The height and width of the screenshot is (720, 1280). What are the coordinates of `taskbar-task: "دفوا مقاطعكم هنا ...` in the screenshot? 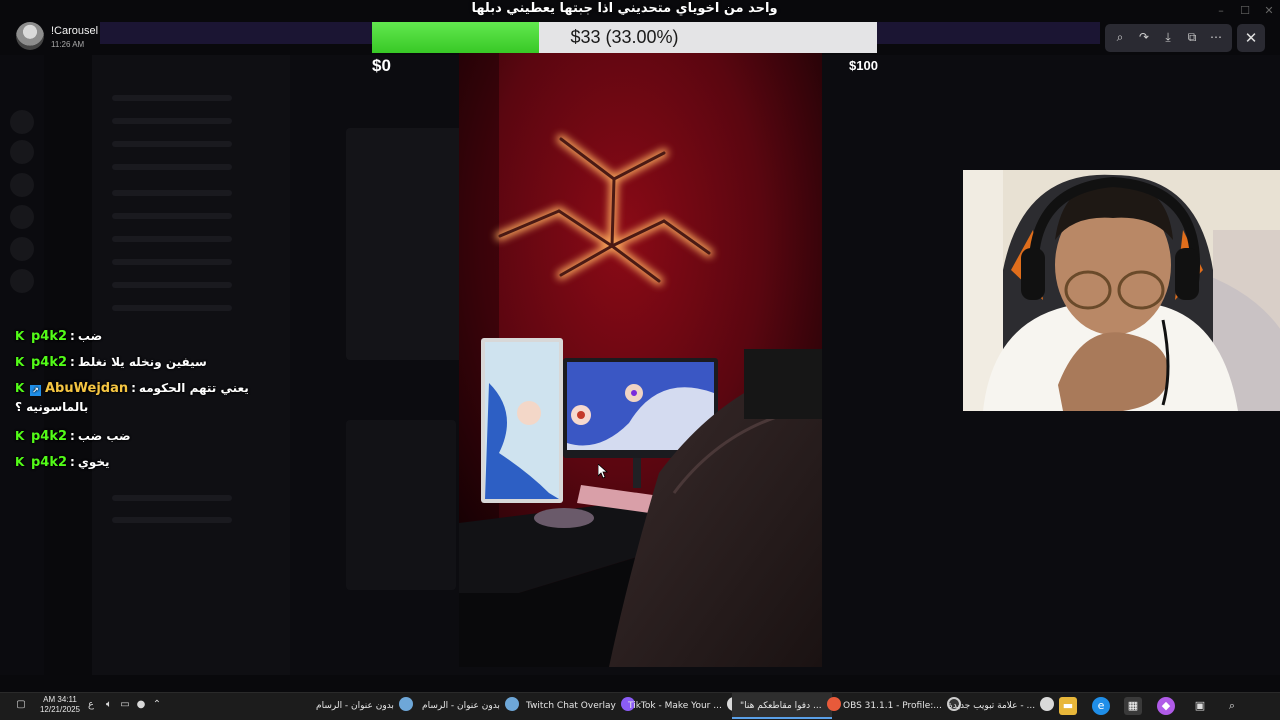 It's located at (786, 706).